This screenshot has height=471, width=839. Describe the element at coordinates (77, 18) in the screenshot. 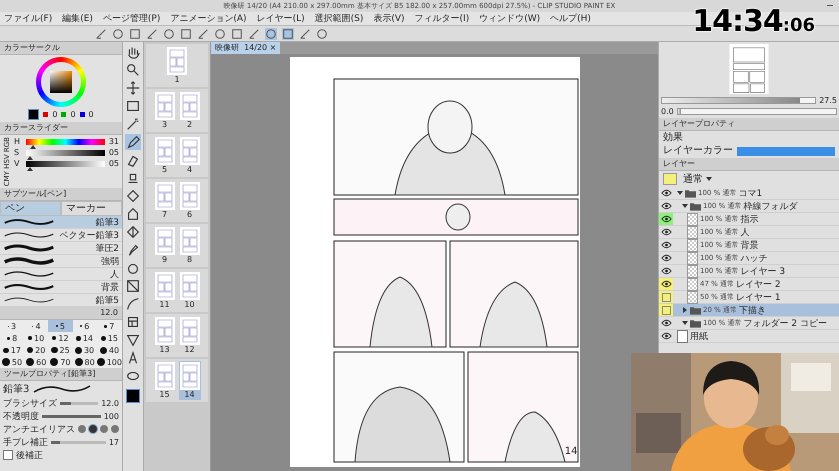

I see `menu-item: 編集(E)` at that location.